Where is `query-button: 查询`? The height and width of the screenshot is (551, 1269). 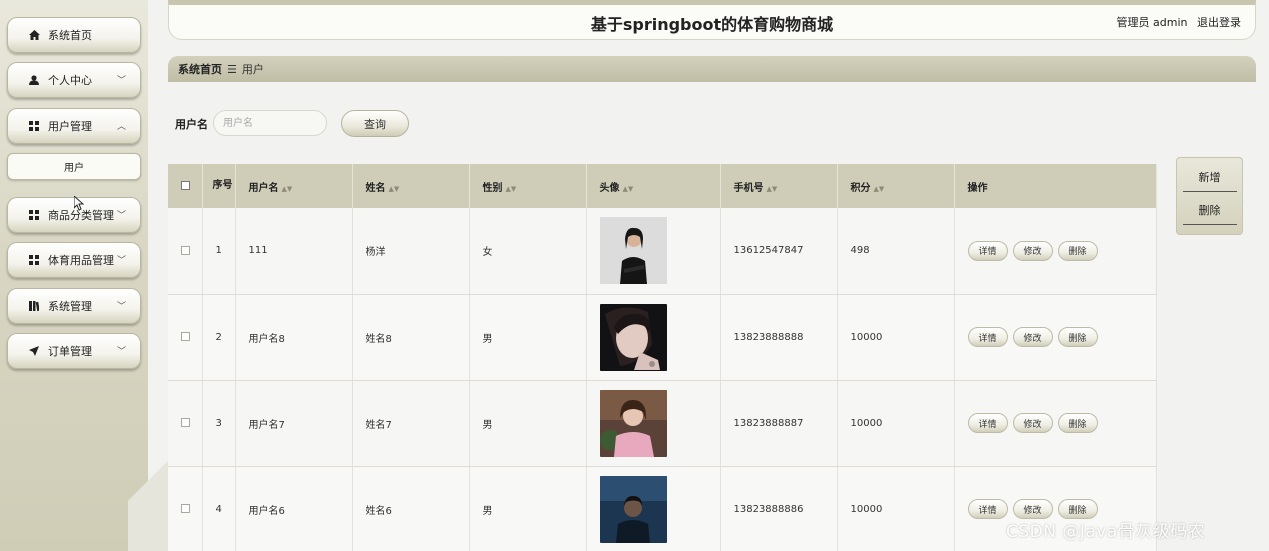 query-button: 查询 is located at coordinates (375, 123).